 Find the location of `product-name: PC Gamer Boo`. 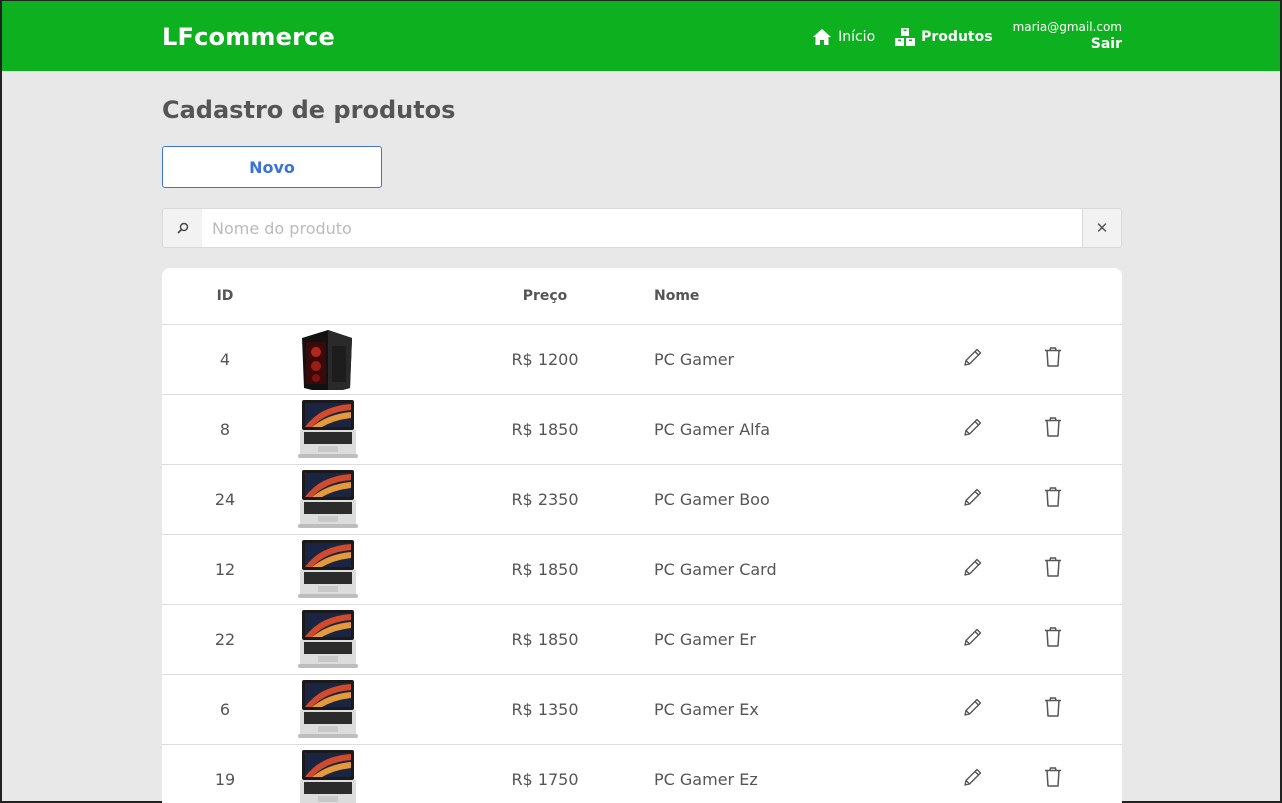

product-name: PC Gamer Boo is located at coordinates (768, 499).